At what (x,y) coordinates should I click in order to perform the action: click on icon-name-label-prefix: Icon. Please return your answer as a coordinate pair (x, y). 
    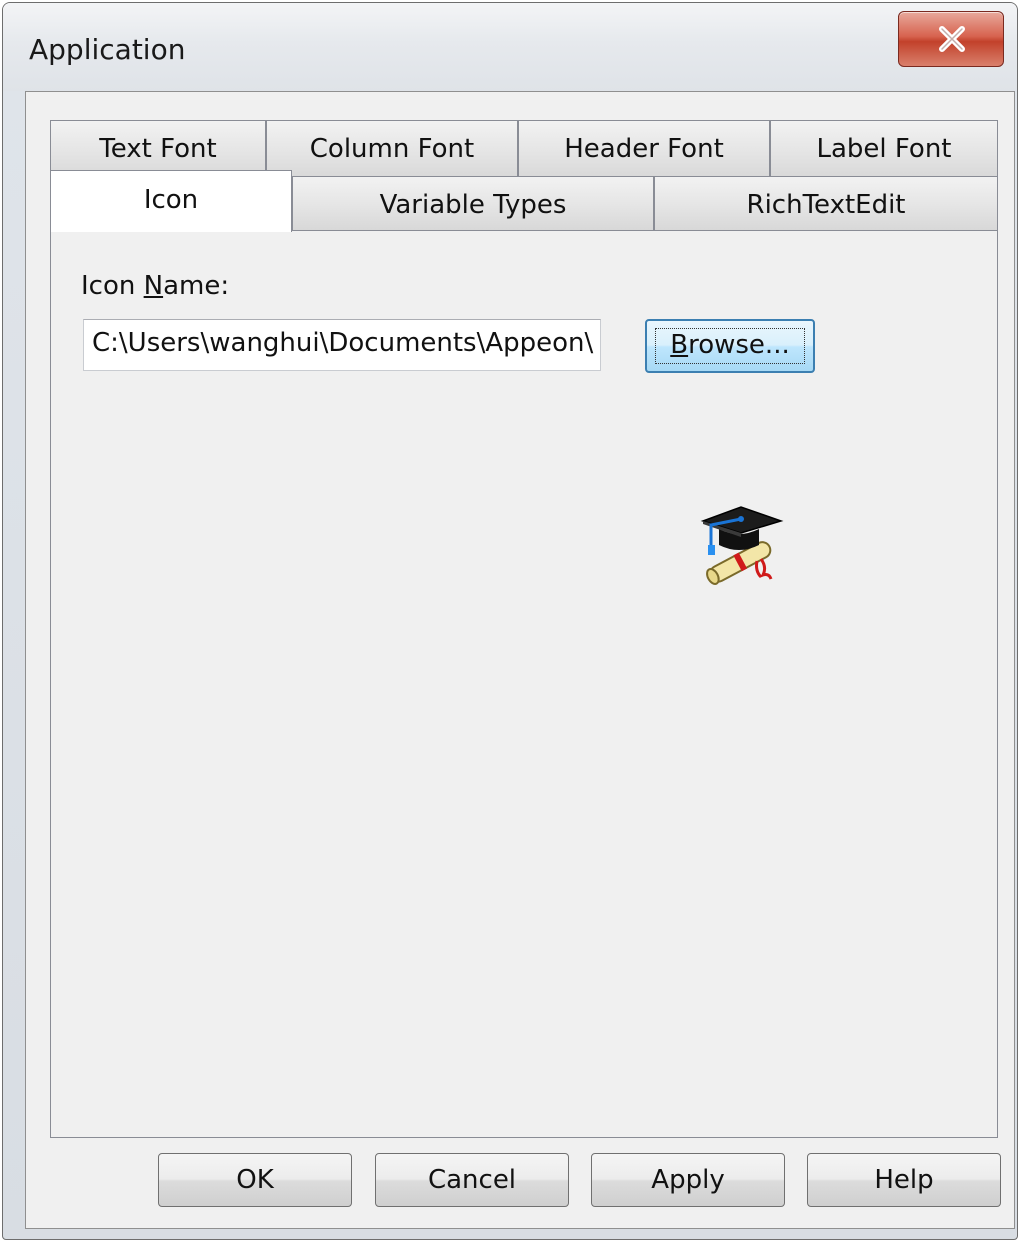
    Looking at the image, I should click on (112, 286).